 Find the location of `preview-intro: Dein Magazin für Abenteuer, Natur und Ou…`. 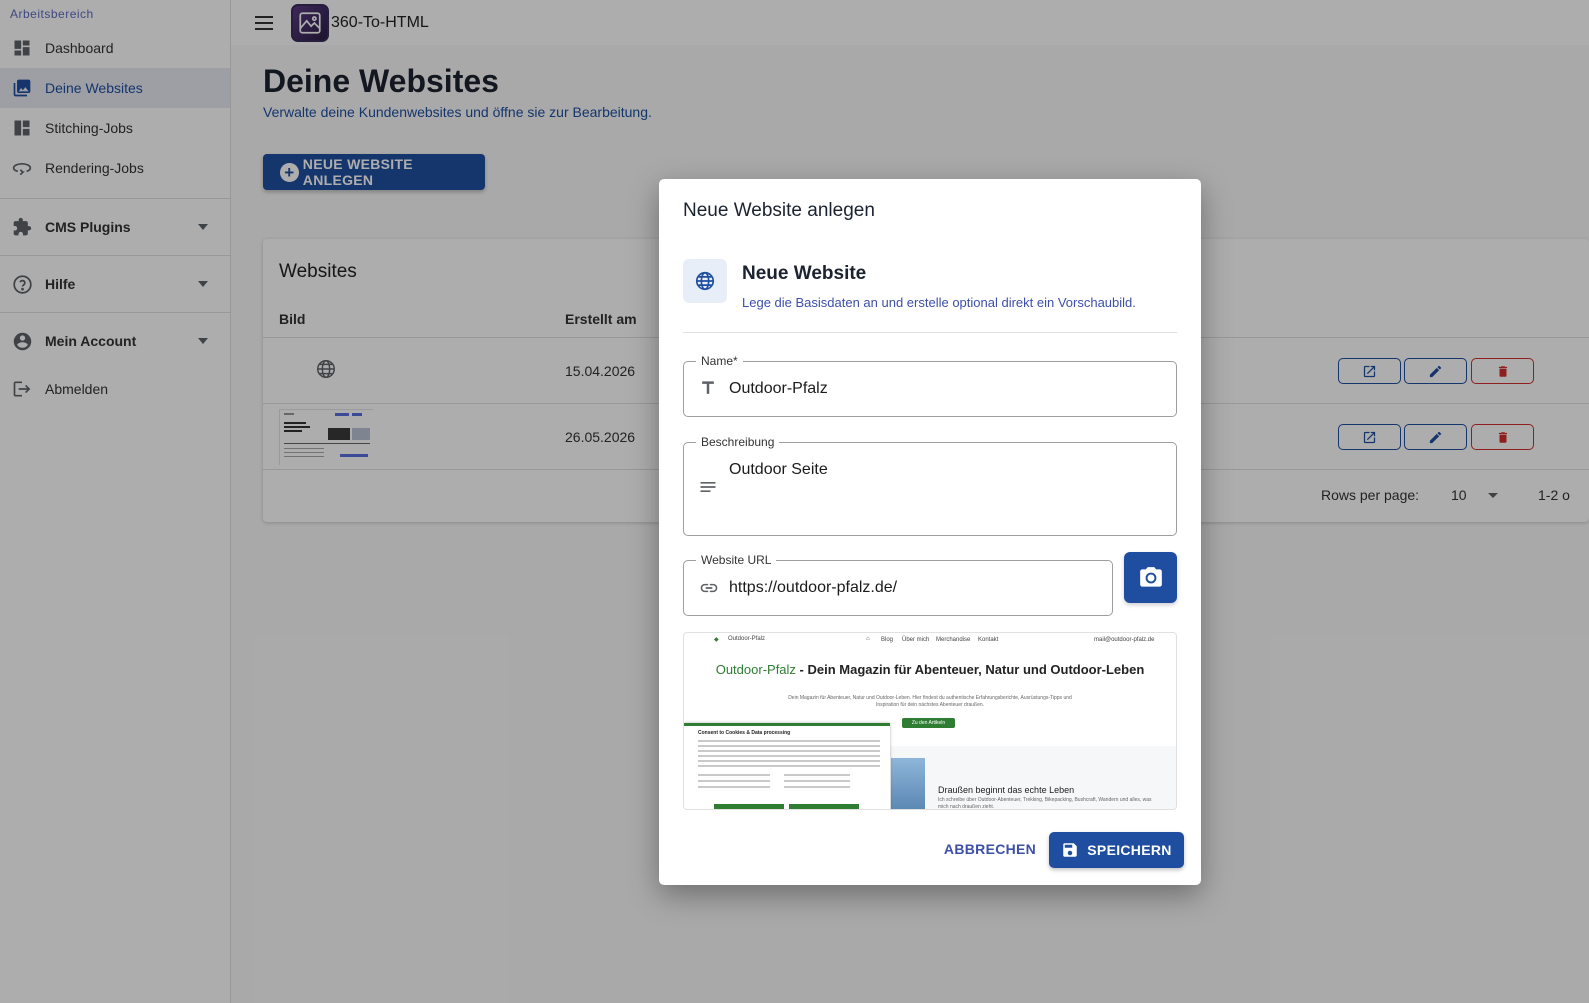

preview-intro: Dein Magazin für Abenteuer, Natur und Ou… is located at coordinates (930, 701).